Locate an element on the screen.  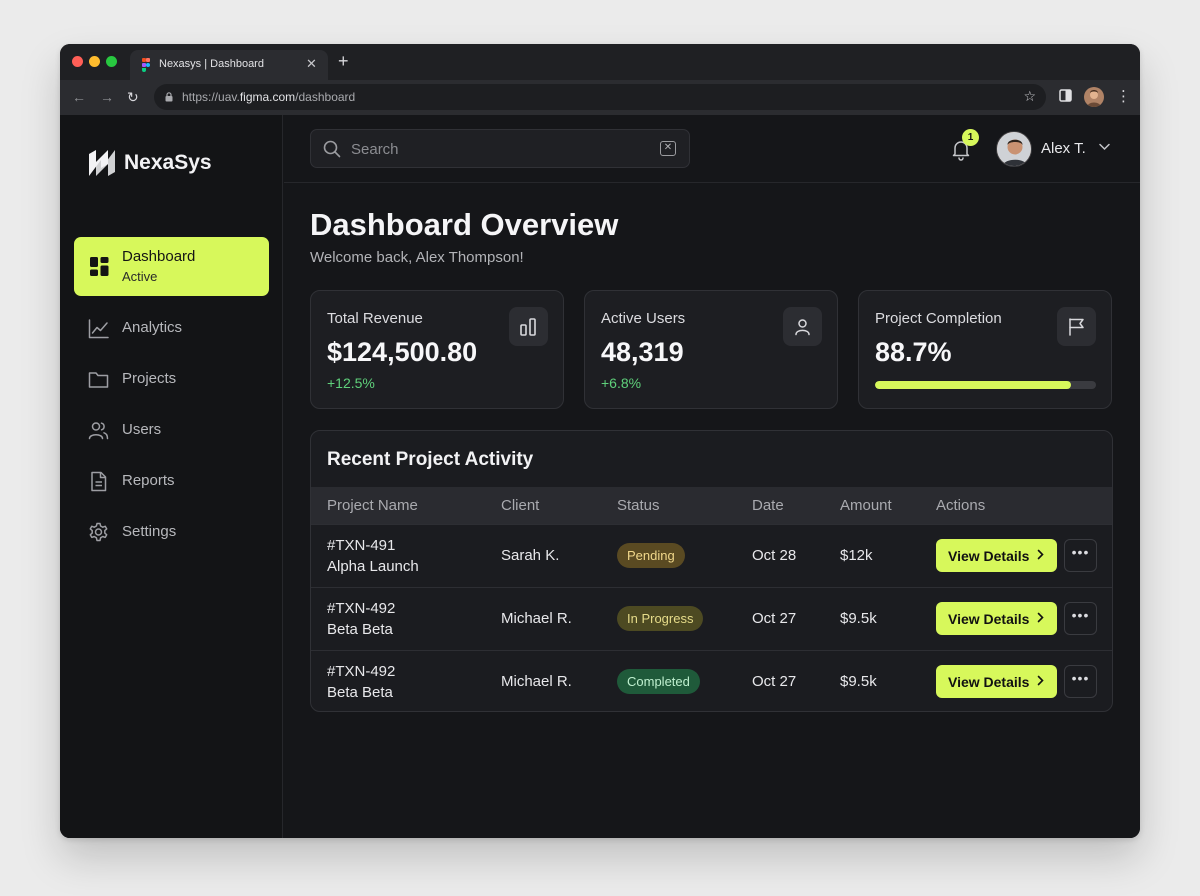
app-name: NexaSys is located at coordinates (168, 162).